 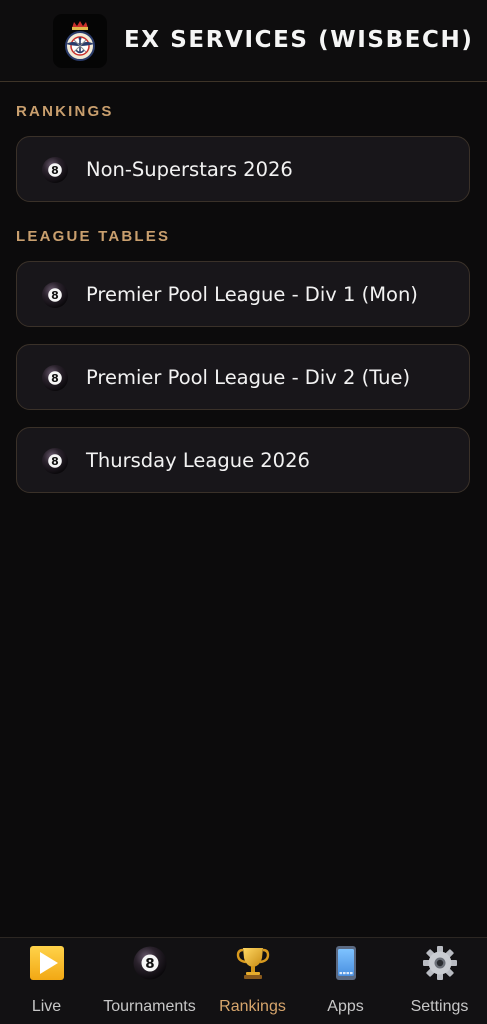 I want to click on nav-label: Apps, so click(x=345, y=1006).